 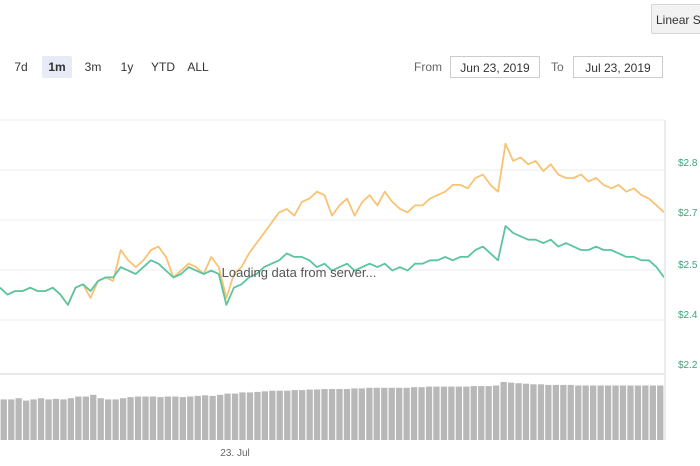 I want to click on x-axis-tick-label: 23. Jul, so click(x=234, y=453).